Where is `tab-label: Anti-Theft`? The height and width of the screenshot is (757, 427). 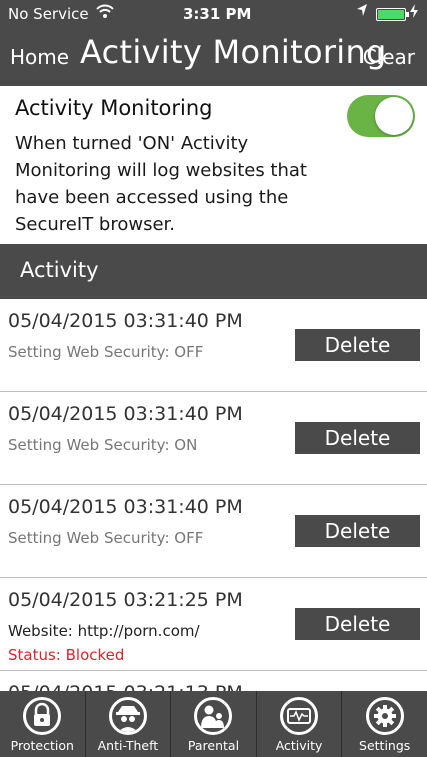 tab-label: Anti-Theft is located at coordinates (128, 745).